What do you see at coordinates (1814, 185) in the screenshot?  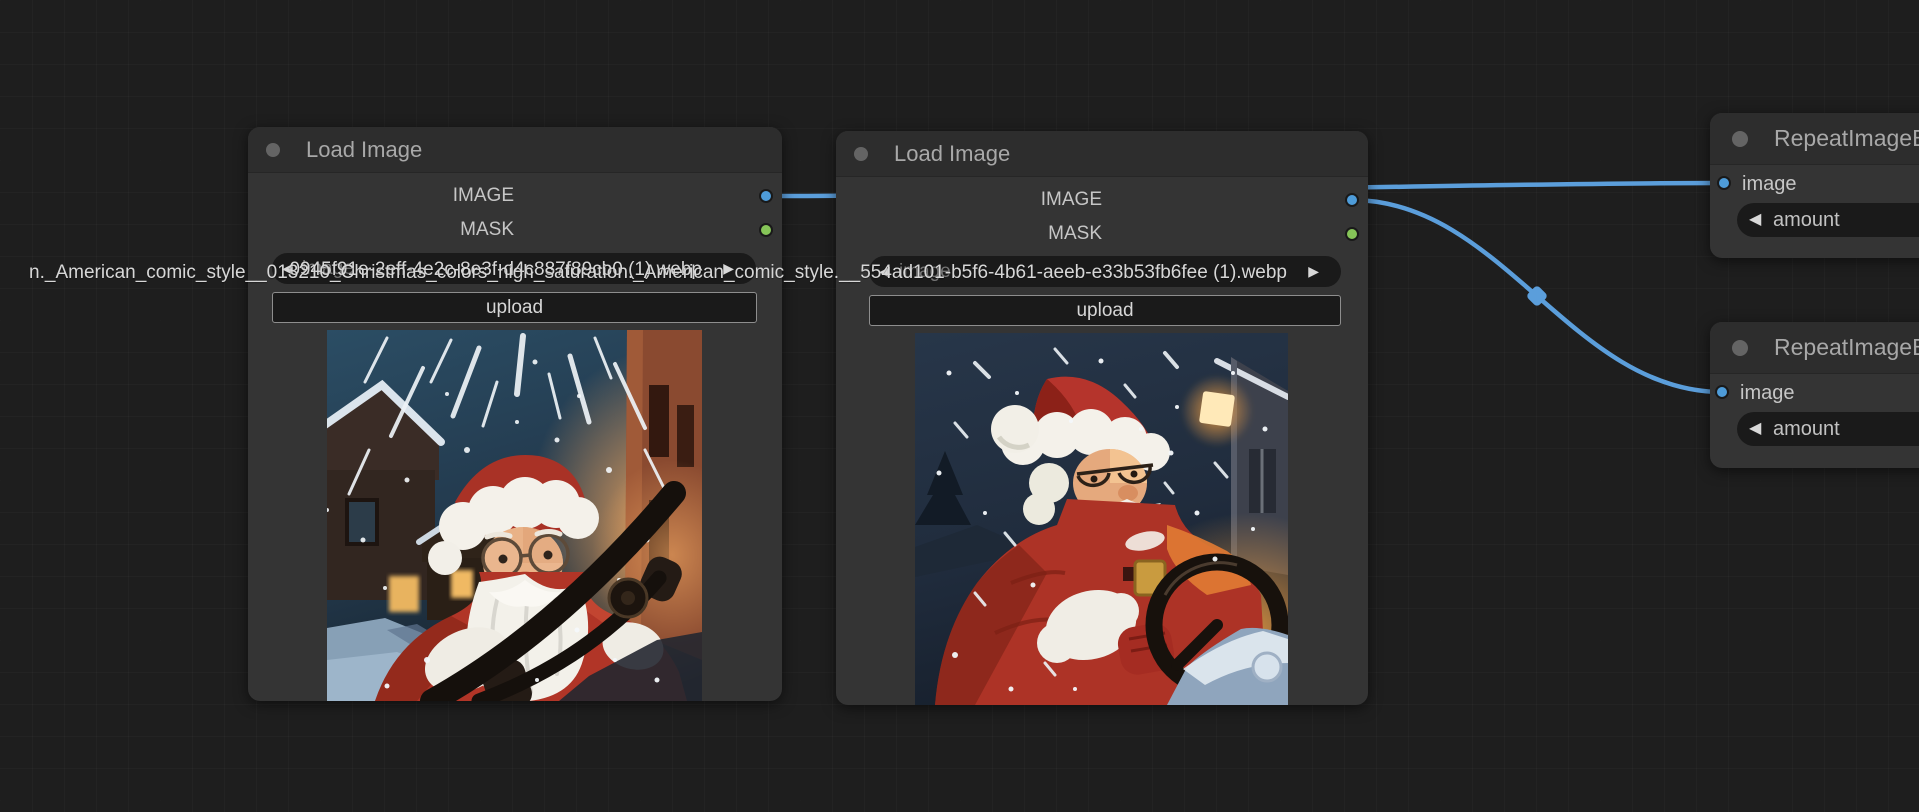 I see `node-repeat-image-batch-1: RepeatImageBatch image ◀ amount` at bounding box center [1814, 185].